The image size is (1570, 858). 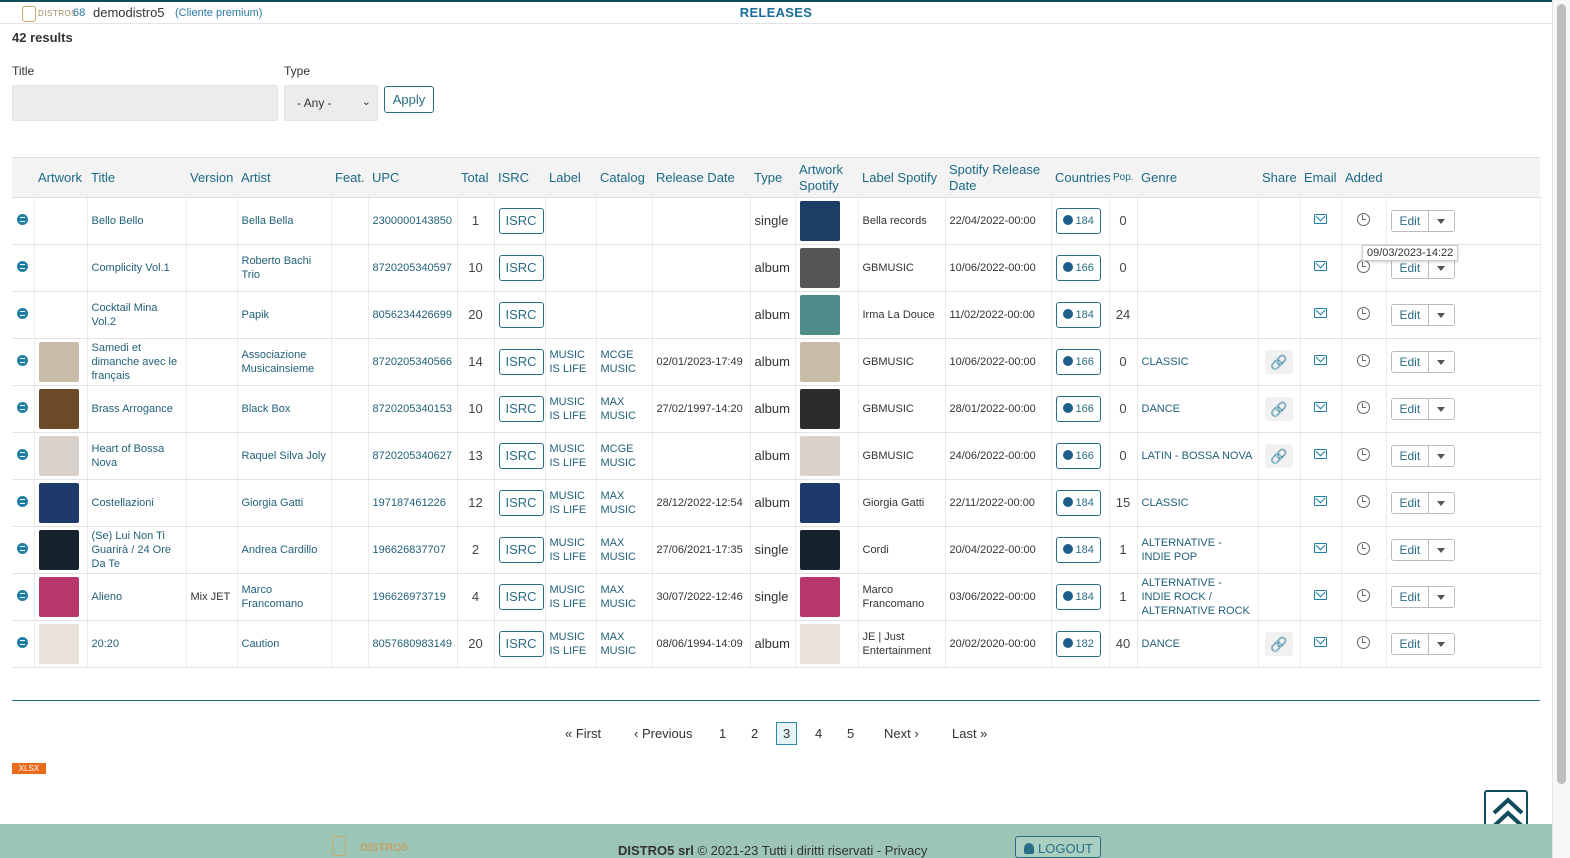 I want to click on page-scrollbar, so click(x=1561, y=429).